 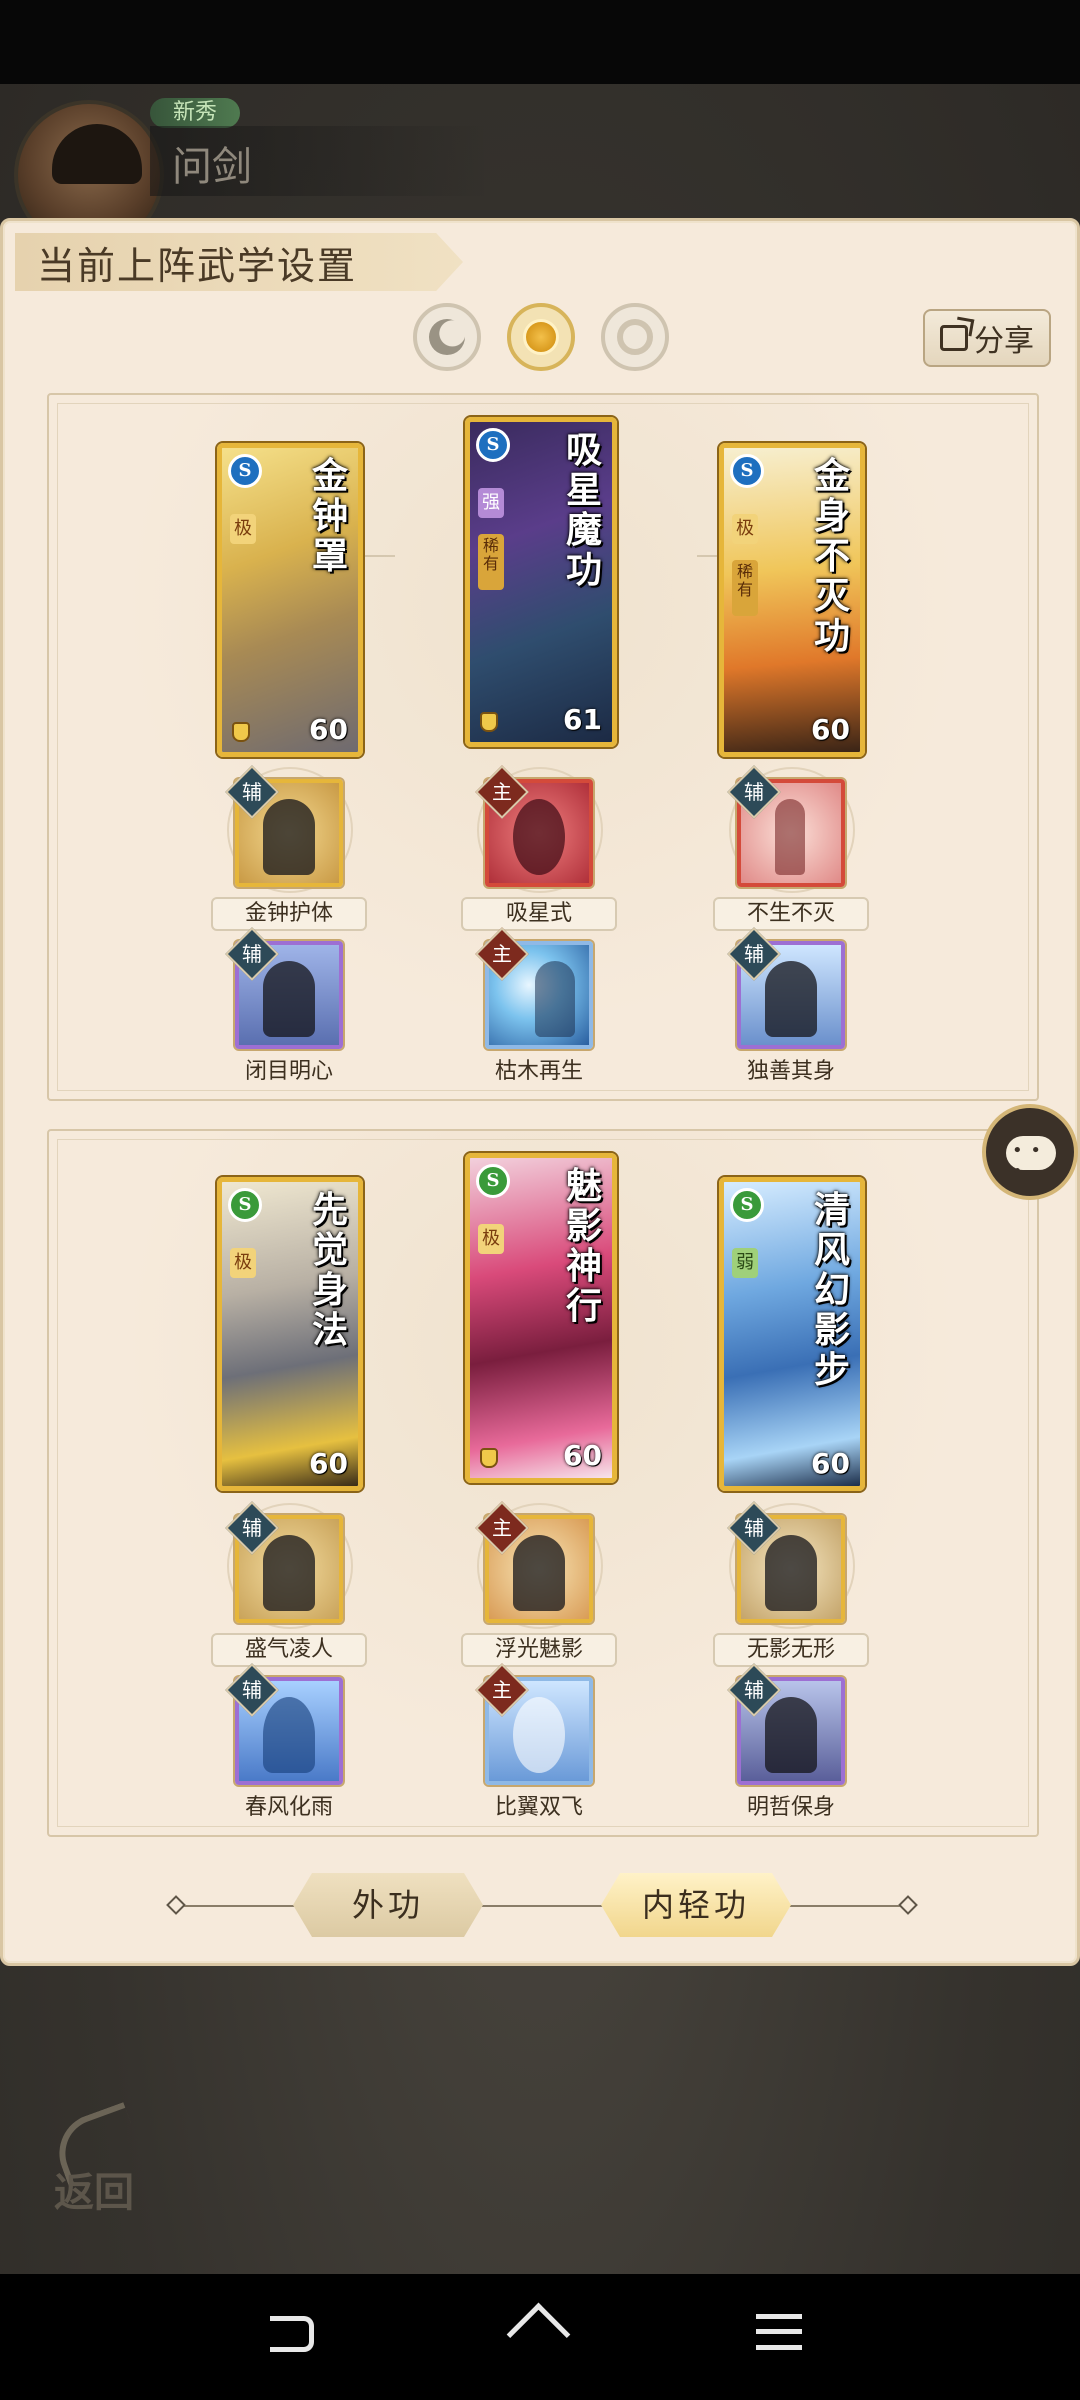 I want to click on moon-half-icon, so click(x=447, y=337).